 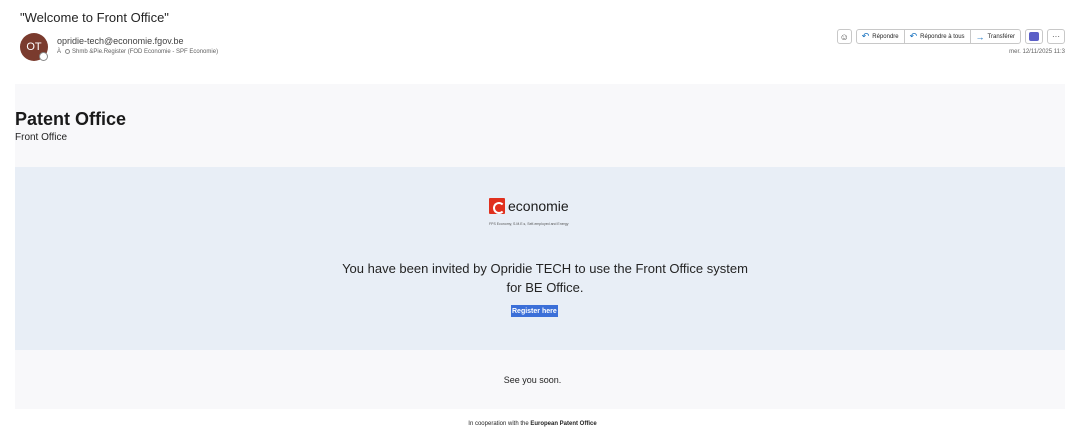 I want to click on economie-logo: economie, so click(x=529, y=206).